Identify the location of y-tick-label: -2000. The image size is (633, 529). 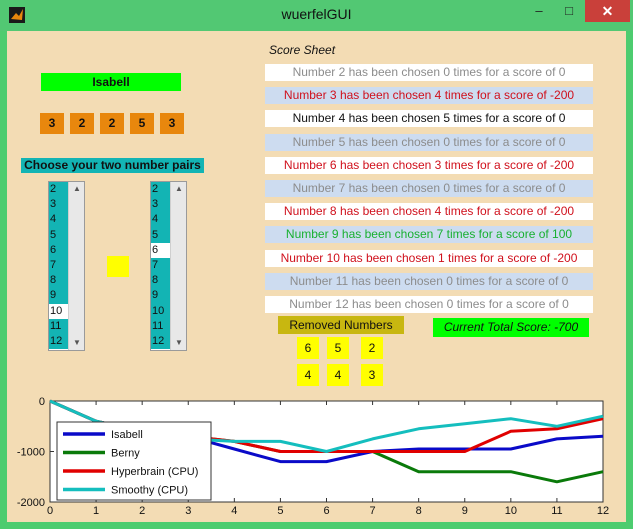
(31, 503).